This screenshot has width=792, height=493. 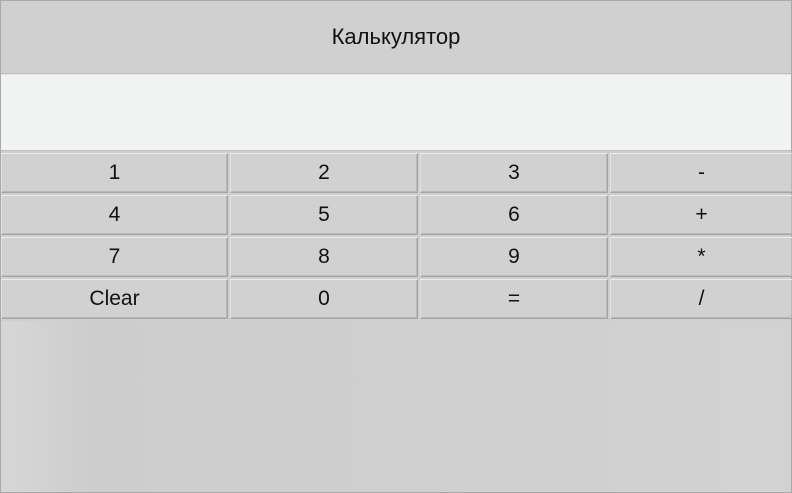 I want to click on window-title: Калькулятор, so click(x=396, y=37).